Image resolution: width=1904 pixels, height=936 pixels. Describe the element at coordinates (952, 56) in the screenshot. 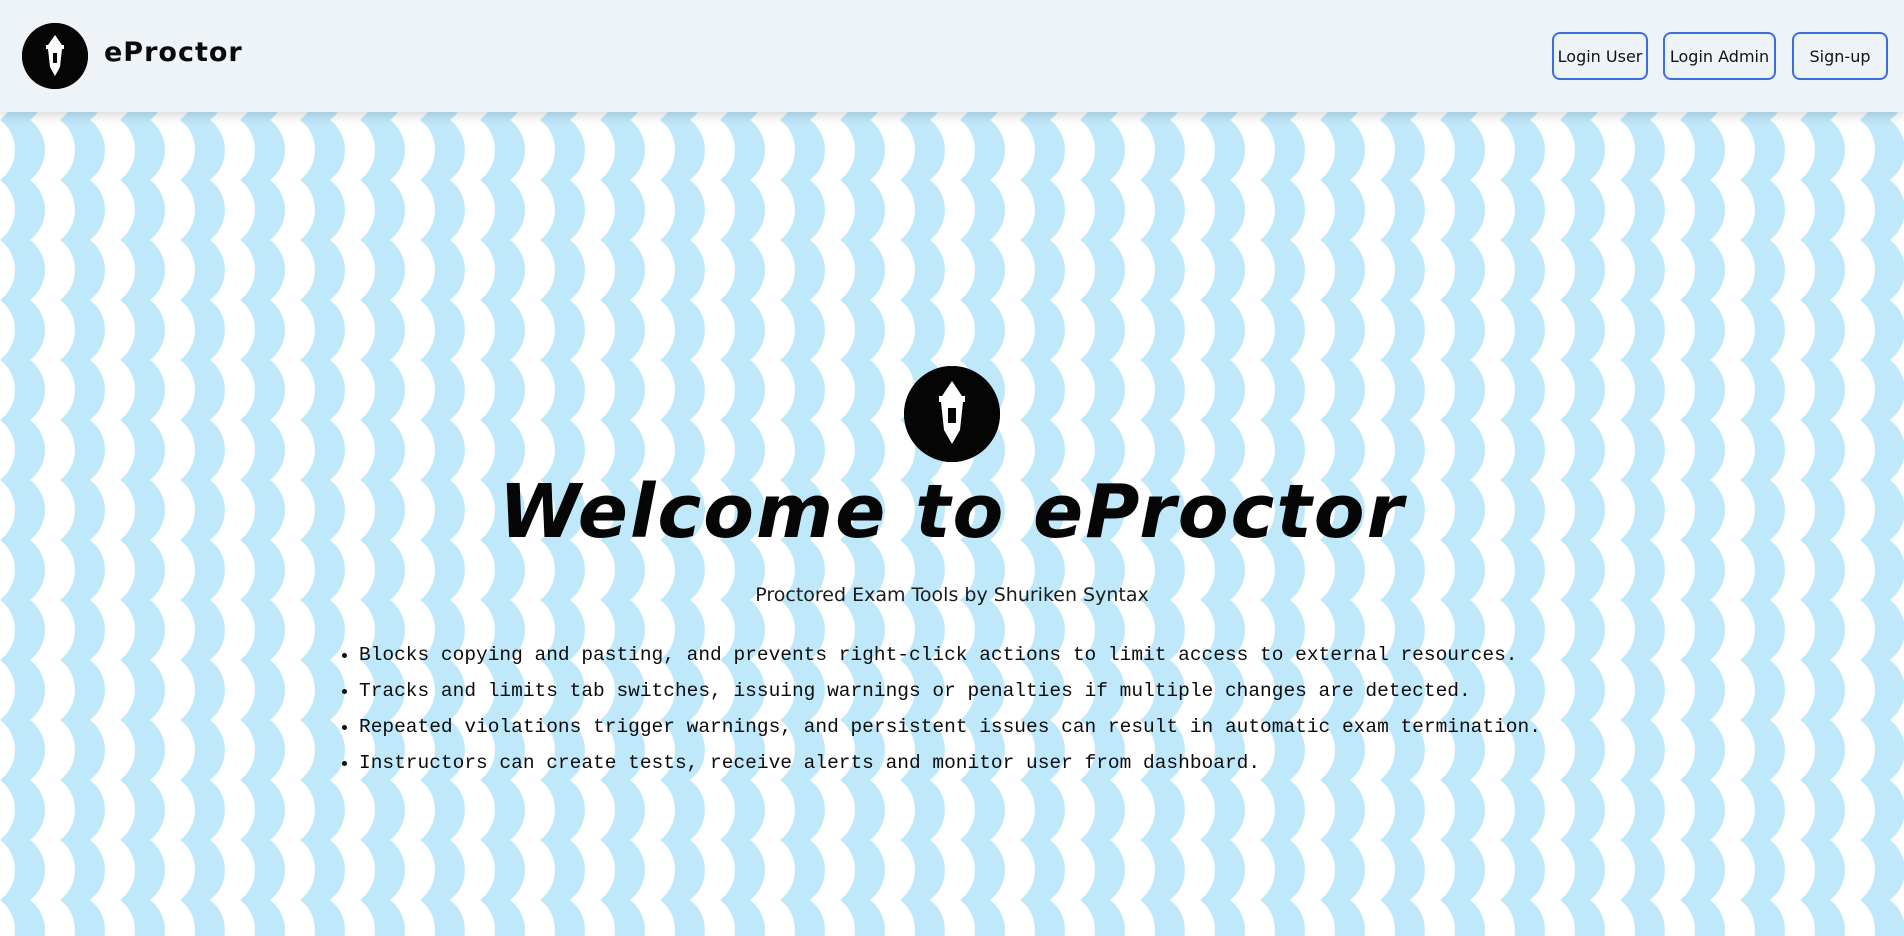

I see `navbar: eProctor Login User Login Admin Sign-up` at that location.